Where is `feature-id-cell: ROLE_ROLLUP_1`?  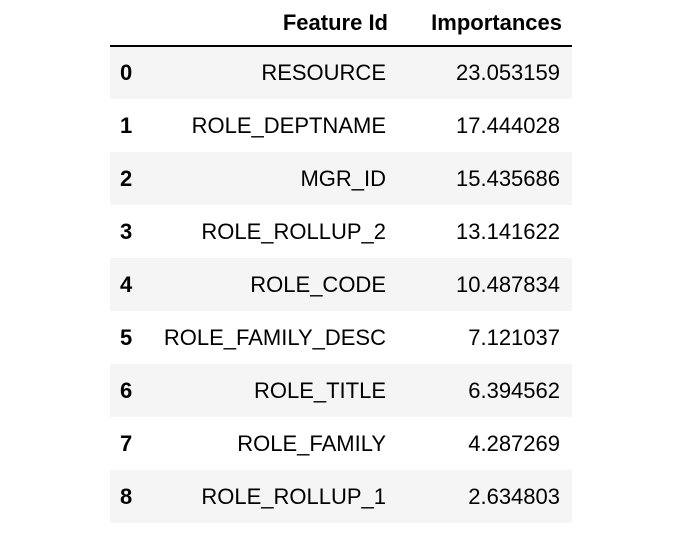 feature-id-cell: ROLE_ROLLUP_1 is located at coordinates (293, 496).